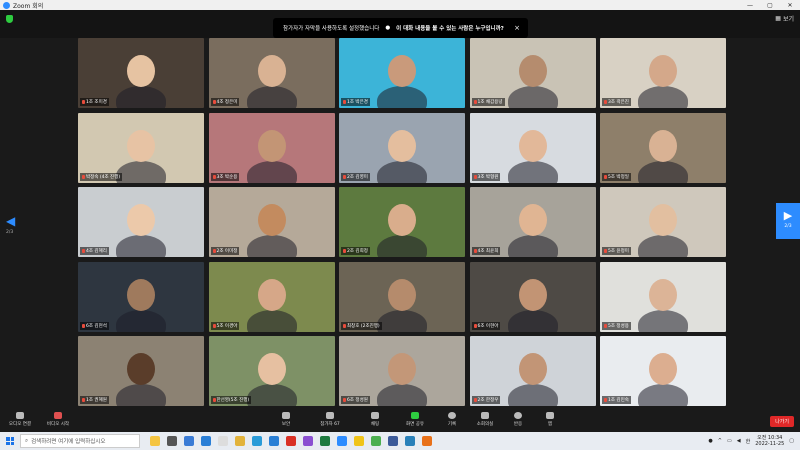  What do you see at coordinates (240, 441) in the screenshot?
I see `folder-icon` at bounding box center [240, 441].